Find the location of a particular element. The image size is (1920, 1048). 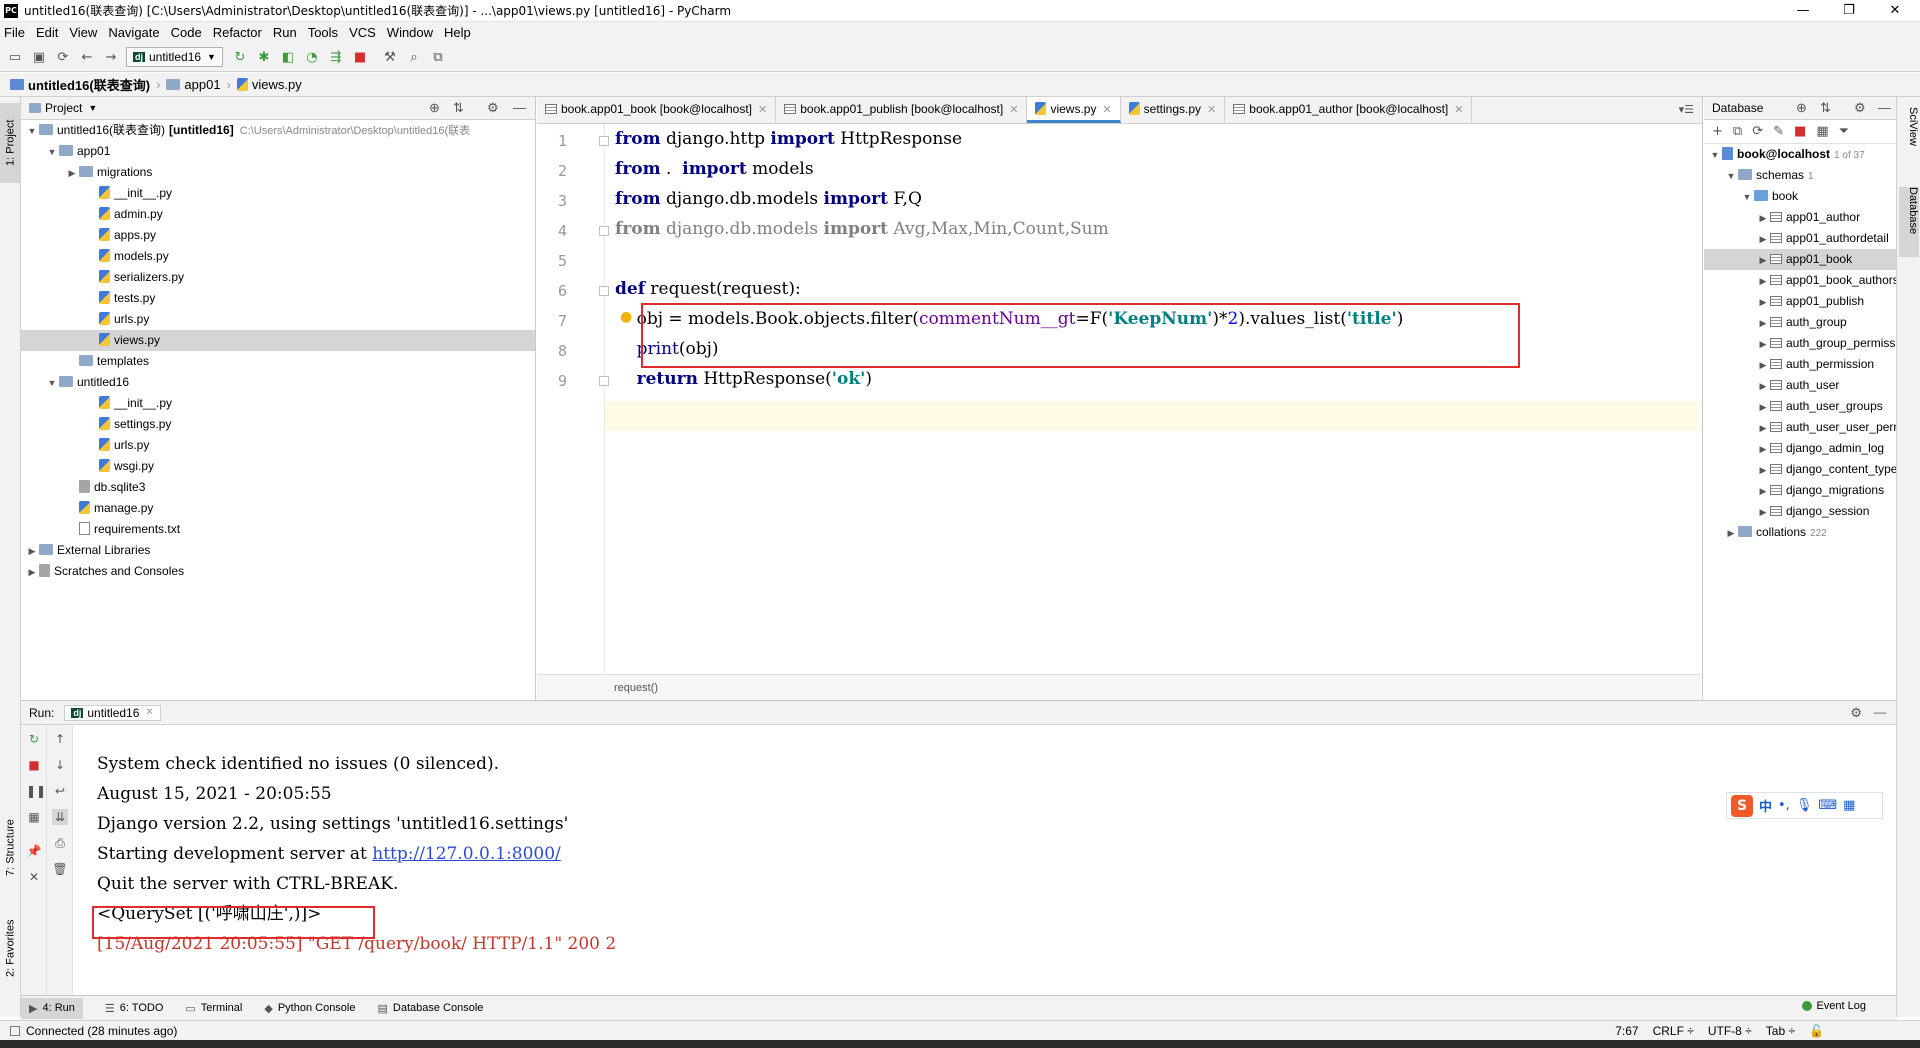

db-table: ▶ django_content_type is located at coordinates (1800, 469).